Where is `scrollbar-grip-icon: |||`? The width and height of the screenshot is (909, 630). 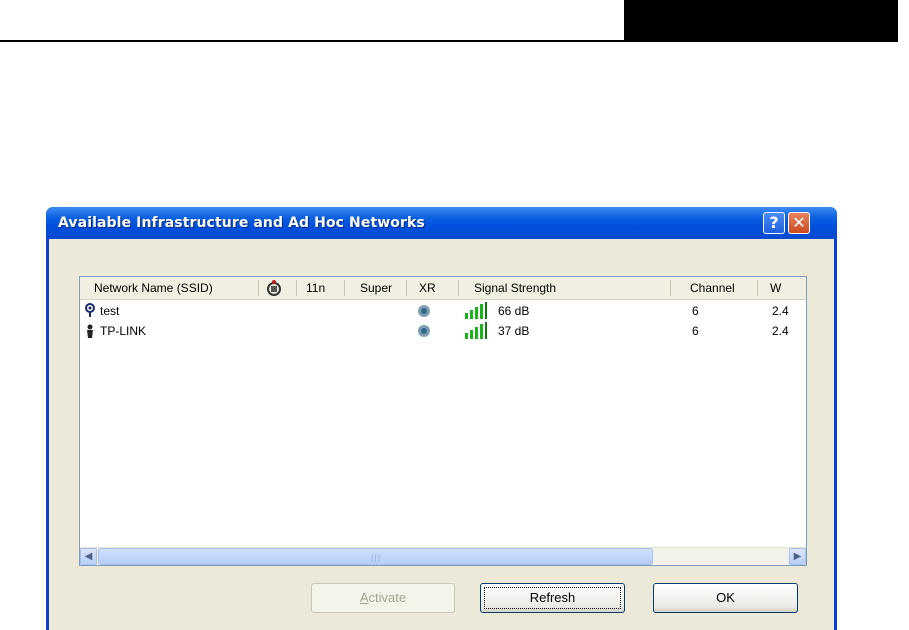
scrollbar-grip-icon: ||| is located at coordinates (376, 558).